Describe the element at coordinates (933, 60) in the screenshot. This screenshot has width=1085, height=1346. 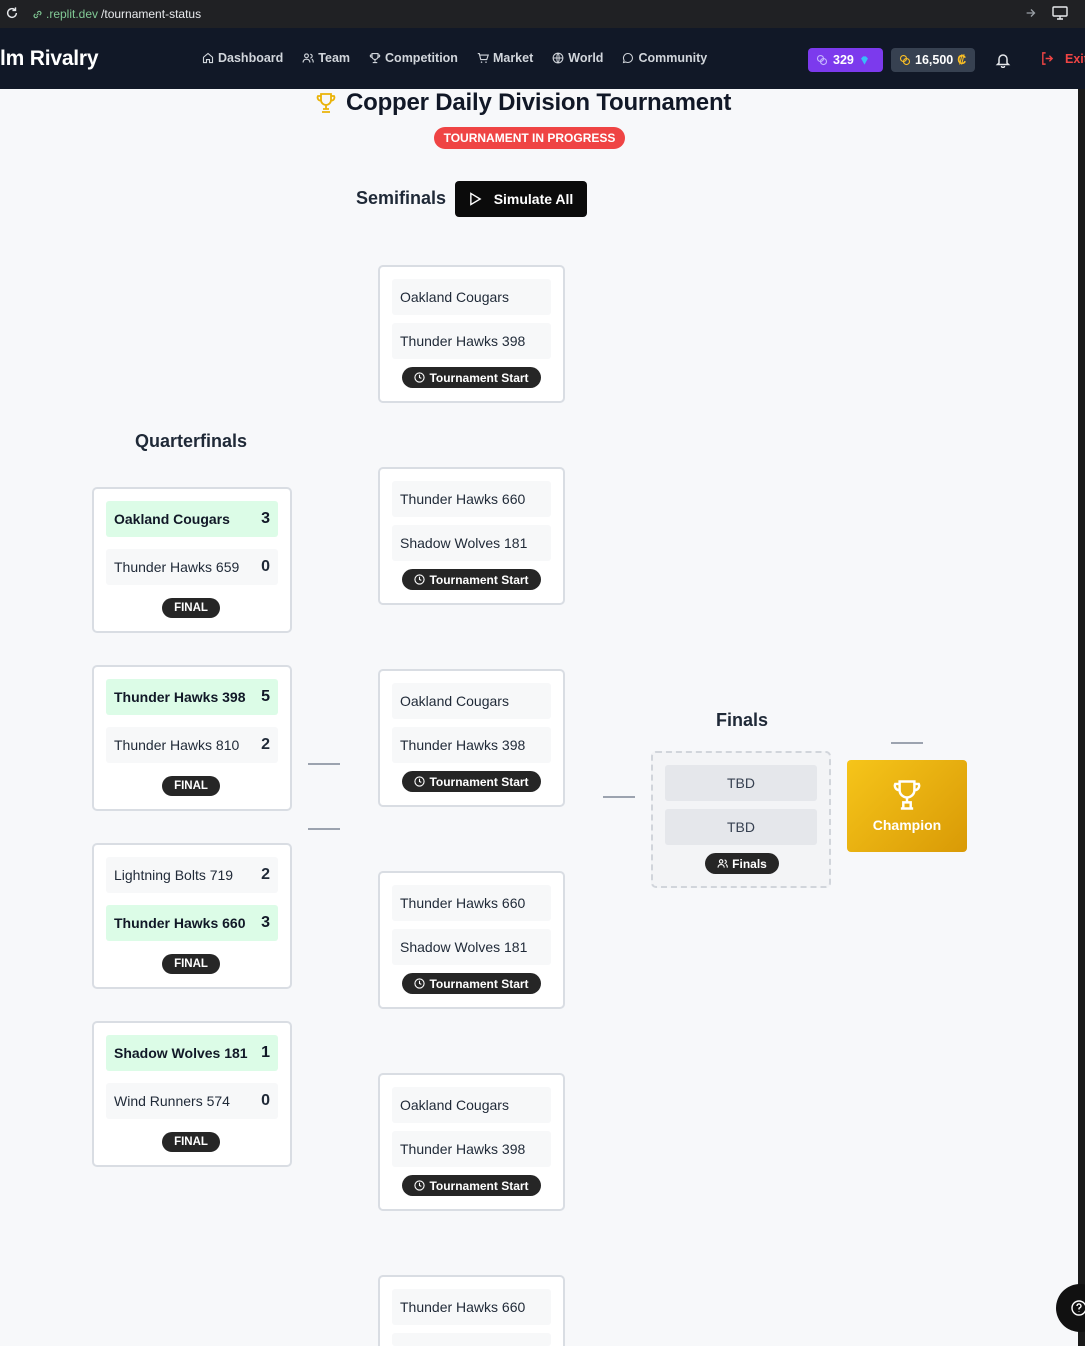
I see `coins-counter: 16,500 ₡` at that location.